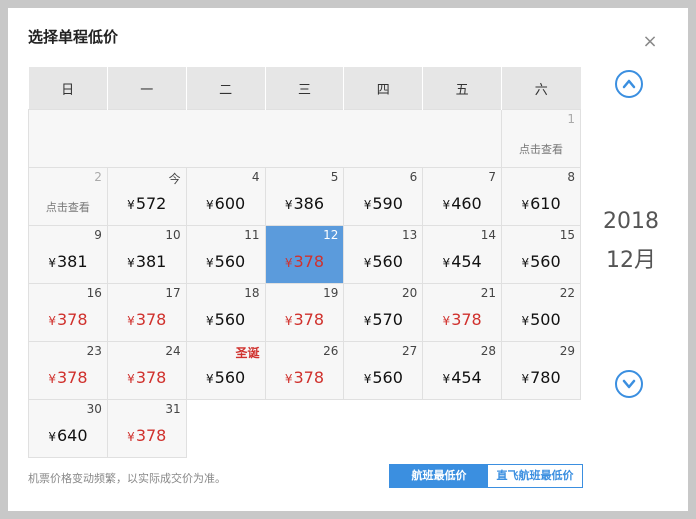 The width and height of the screenshot is (696, 519). What do you see at coordinates (541, 254) in the screenshot?
I see `day-cell: 15 ¥560` at bounding box center [541, 254].